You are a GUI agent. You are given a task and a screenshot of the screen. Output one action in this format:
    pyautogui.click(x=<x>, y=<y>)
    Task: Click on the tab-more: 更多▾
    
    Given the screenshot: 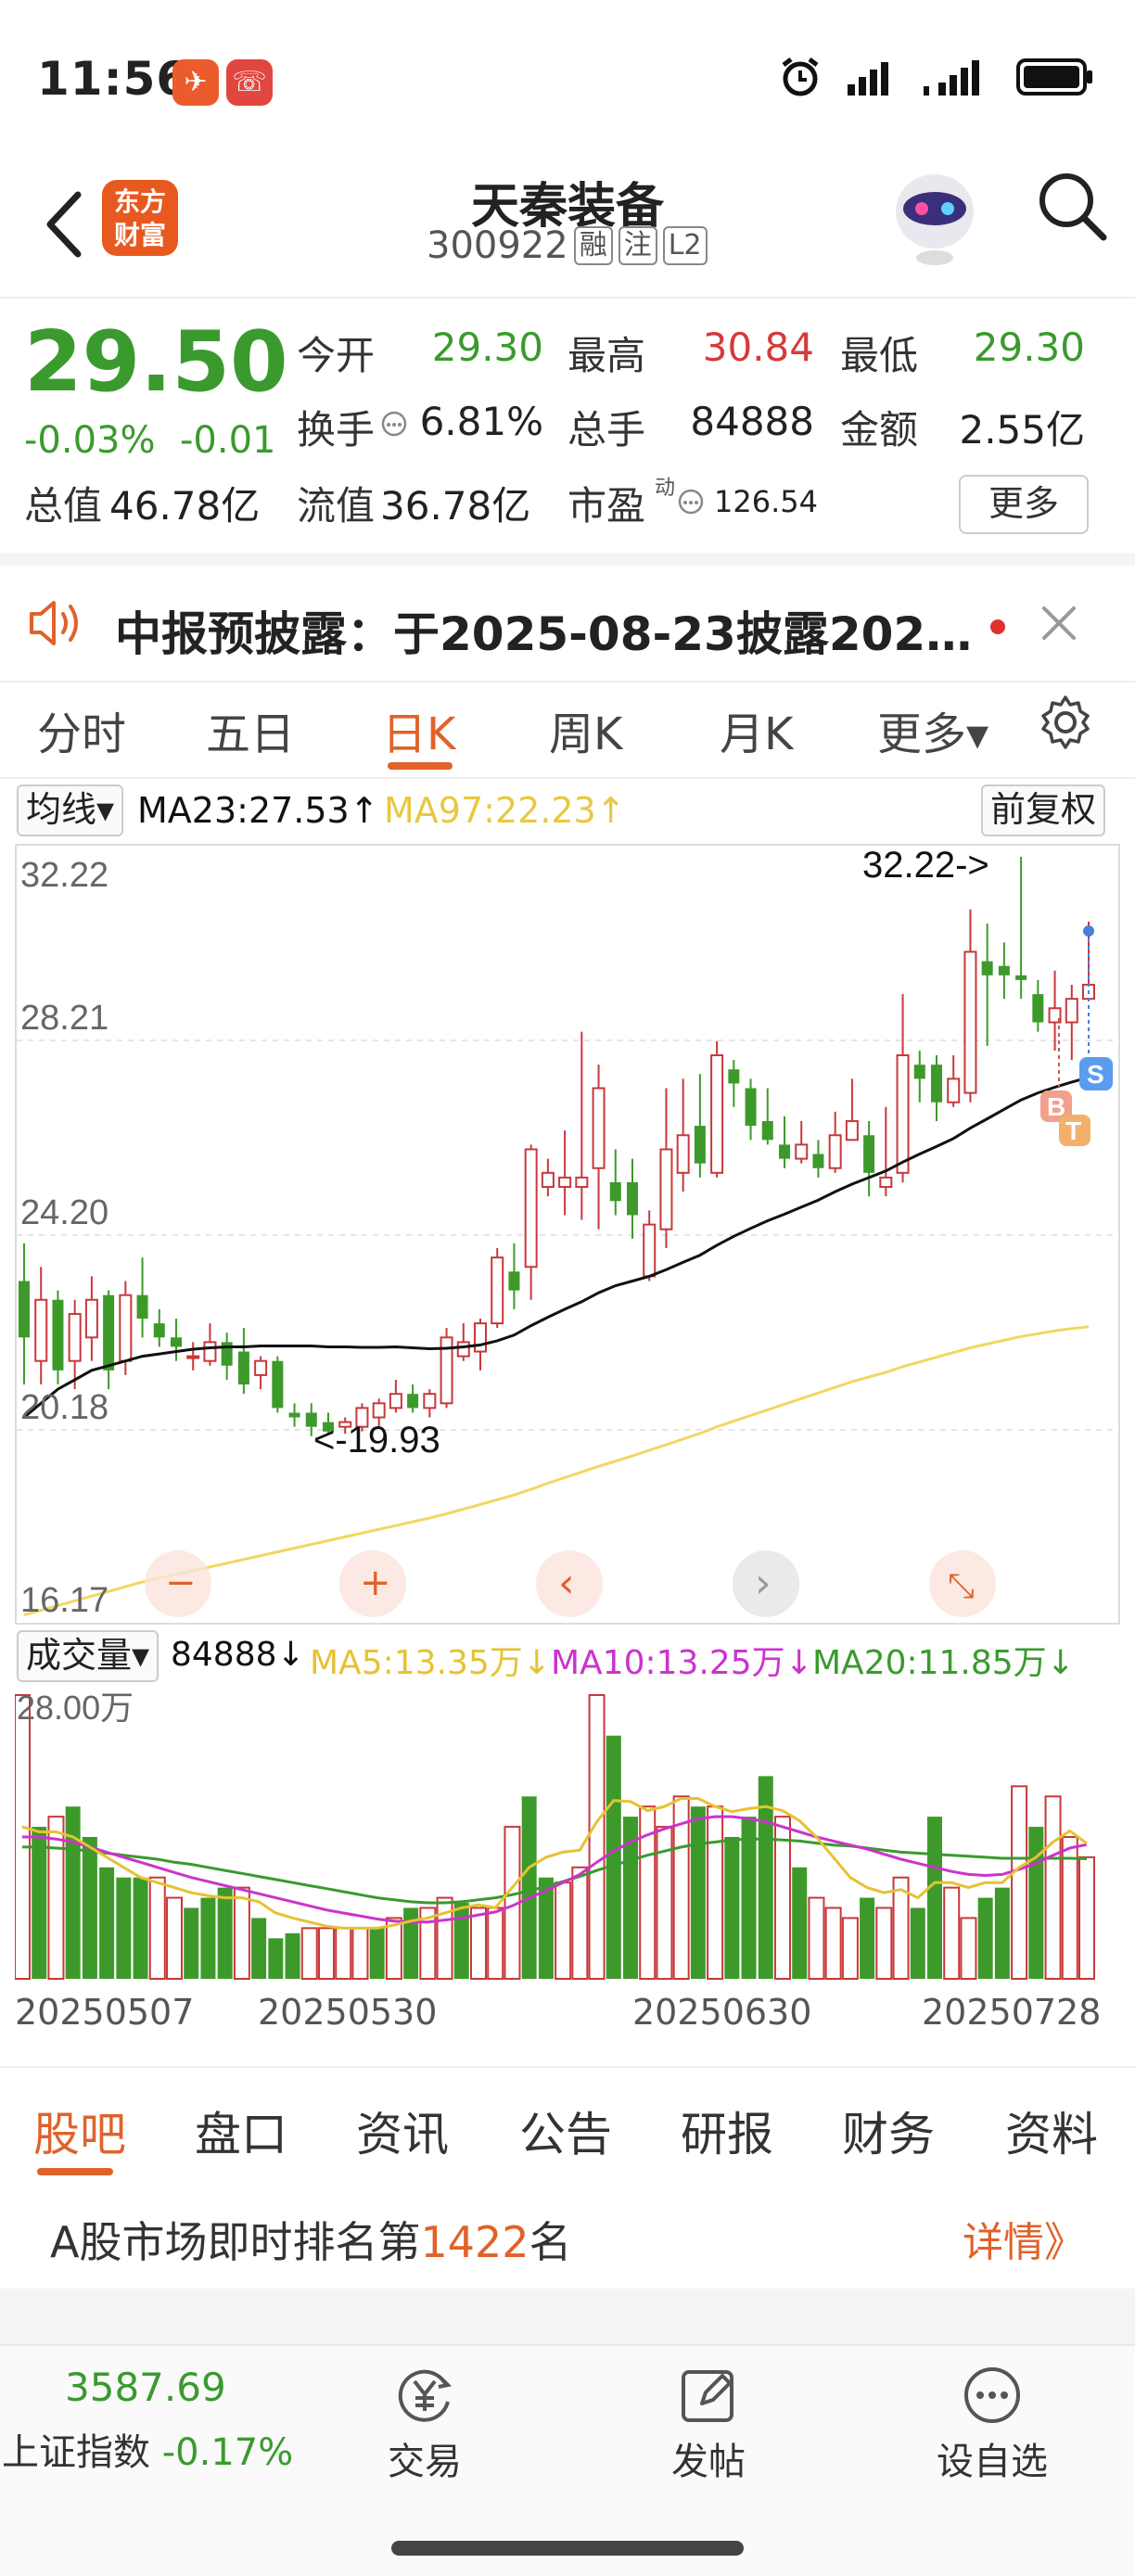 What is the action you would take?
    pyautogui.click(x=933, y=729)
    